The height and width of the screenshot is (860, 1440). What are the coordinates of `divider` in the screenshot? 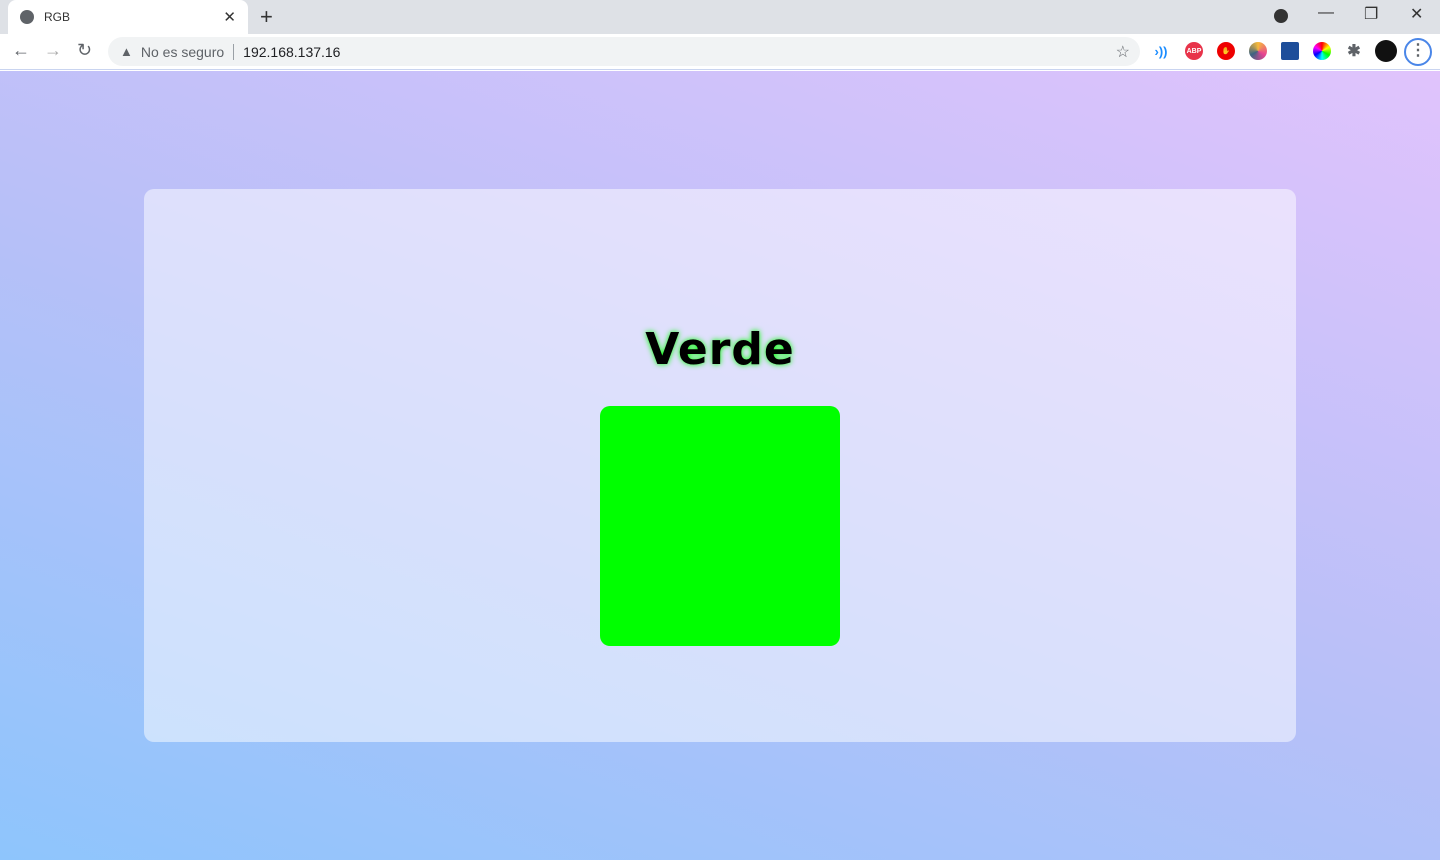 It's located at (234, 51).